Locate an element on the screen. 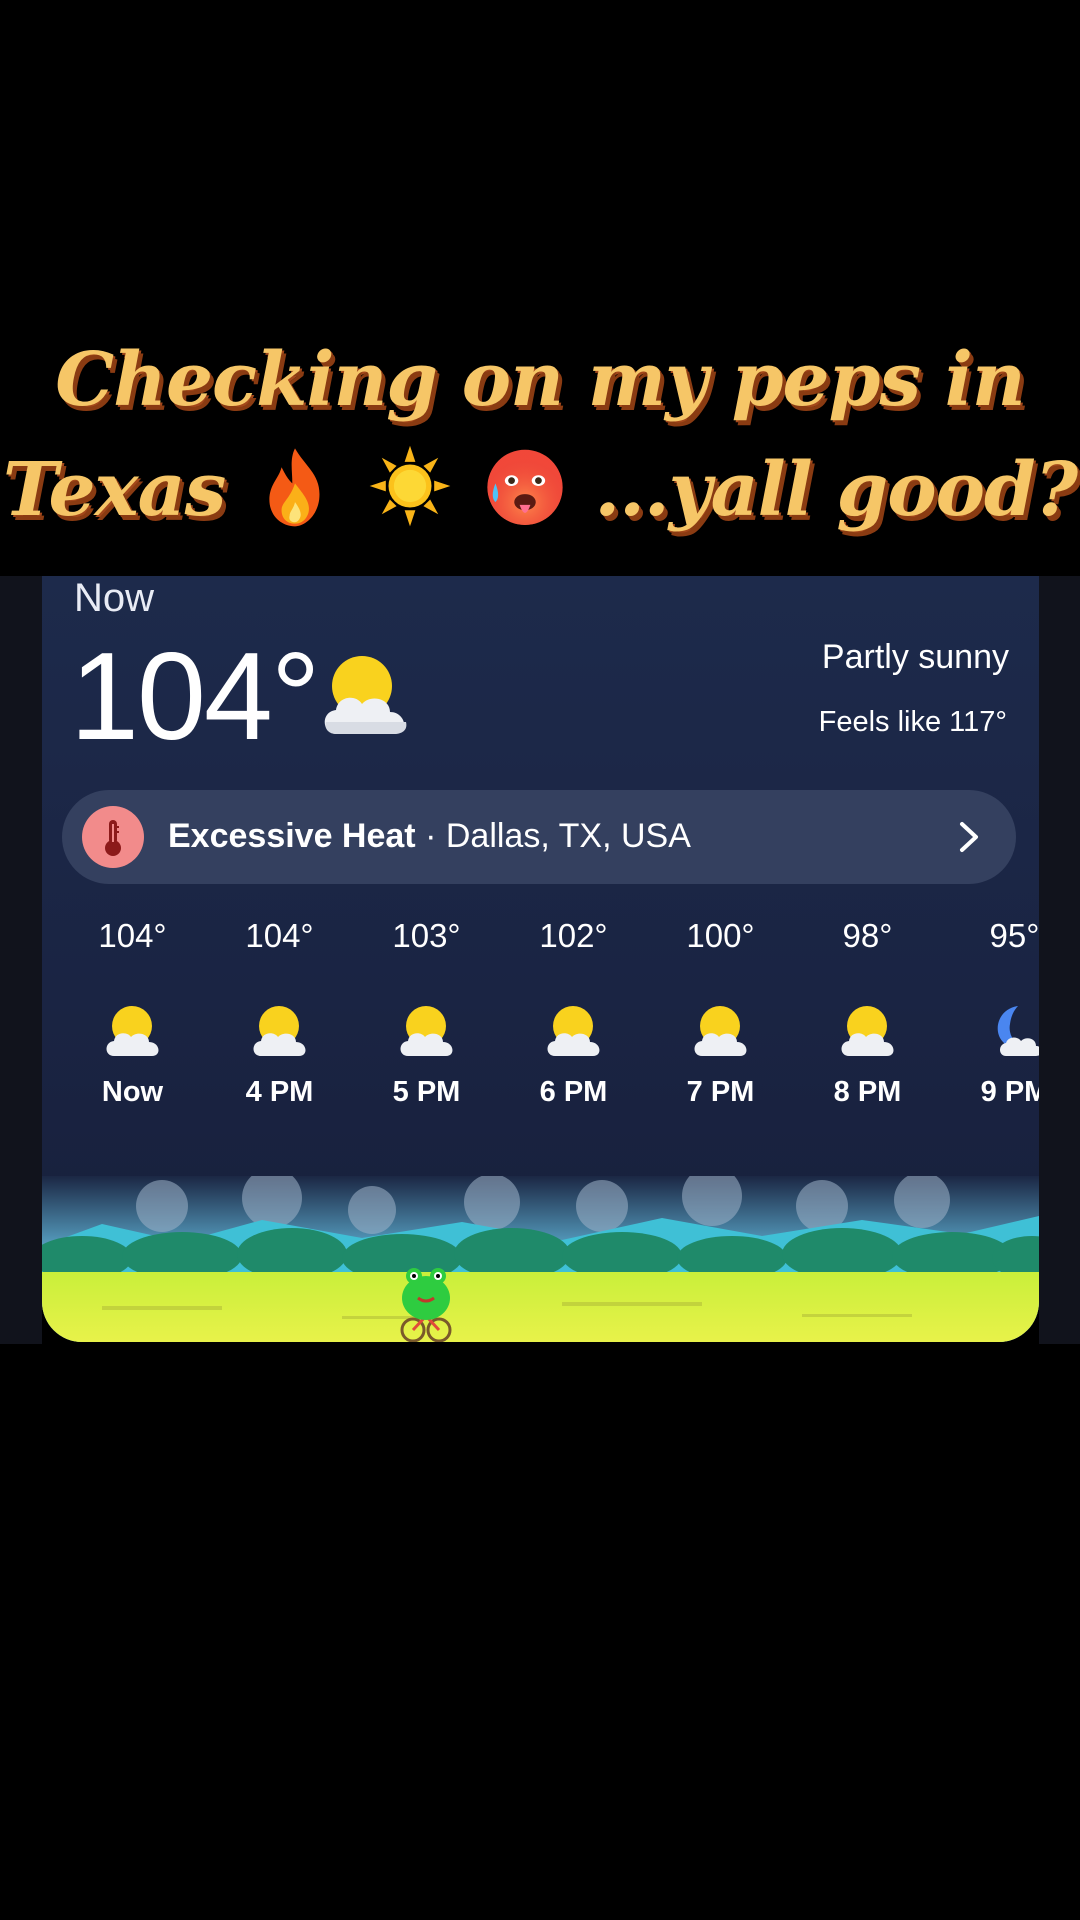 This screenshot has width=1080, height=1920. alert-text: Excessive Heat · Dallas, TX, USA is located at coordinates (429, 836).